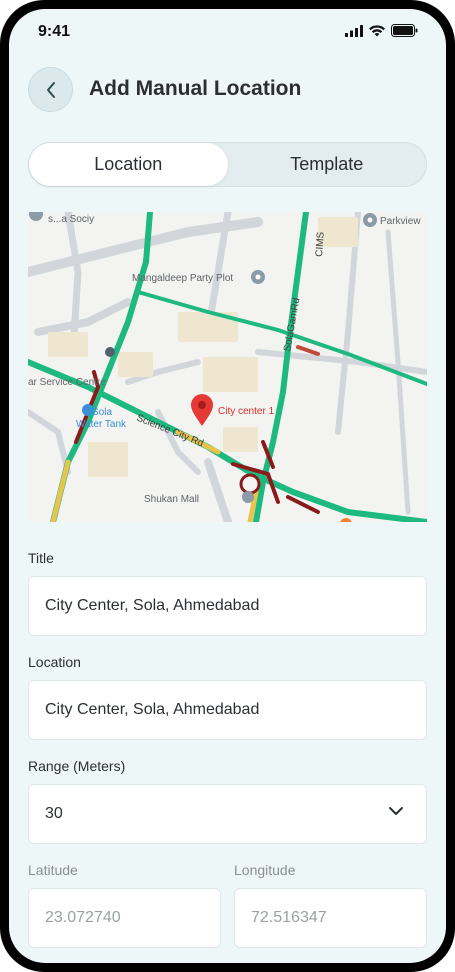  Describe the element at coordinates (77, 766) in the screenshot. I see `range-label: Range (Meters)` at that location.